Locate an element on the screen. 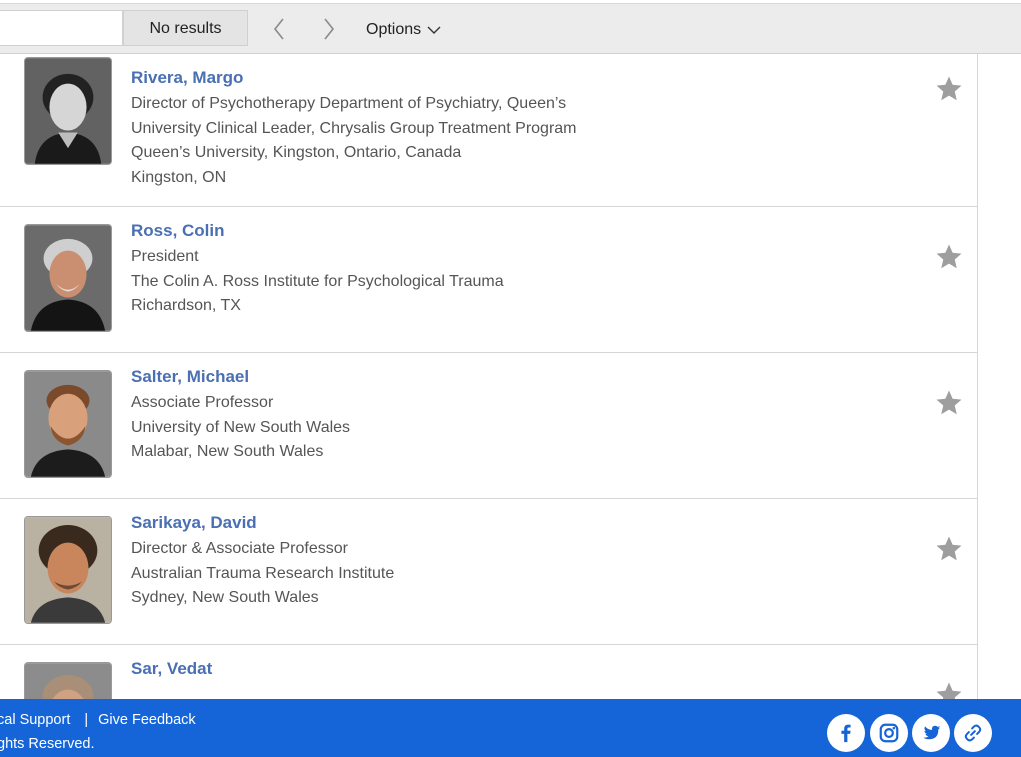 This screenshot has height=757, width=1021. person-name-link: Ross, Colin is located at coordinates (317, 231).